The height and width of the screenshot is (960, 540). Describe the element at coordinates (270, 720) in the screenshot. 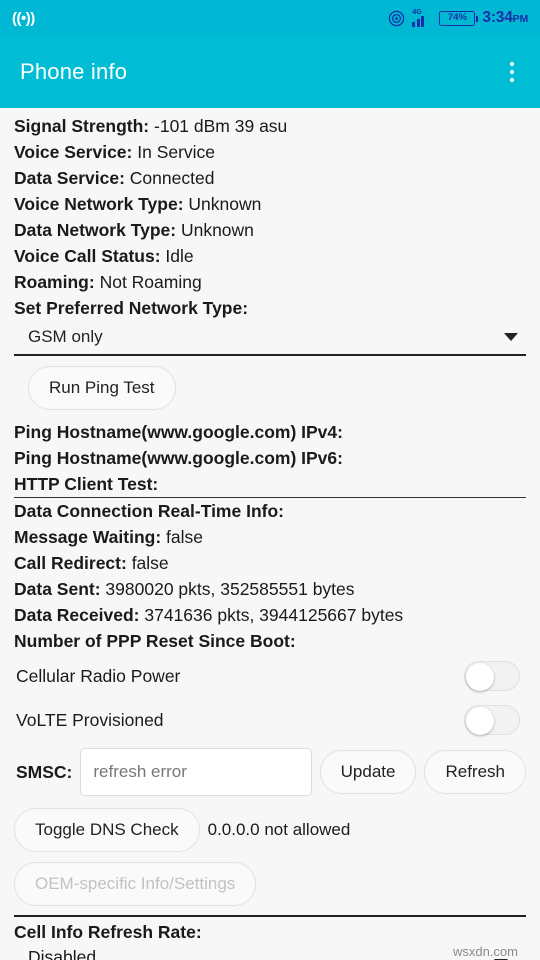

I see `toggle-row-volte-provisioned: VoLTE Provisioned` at that location.